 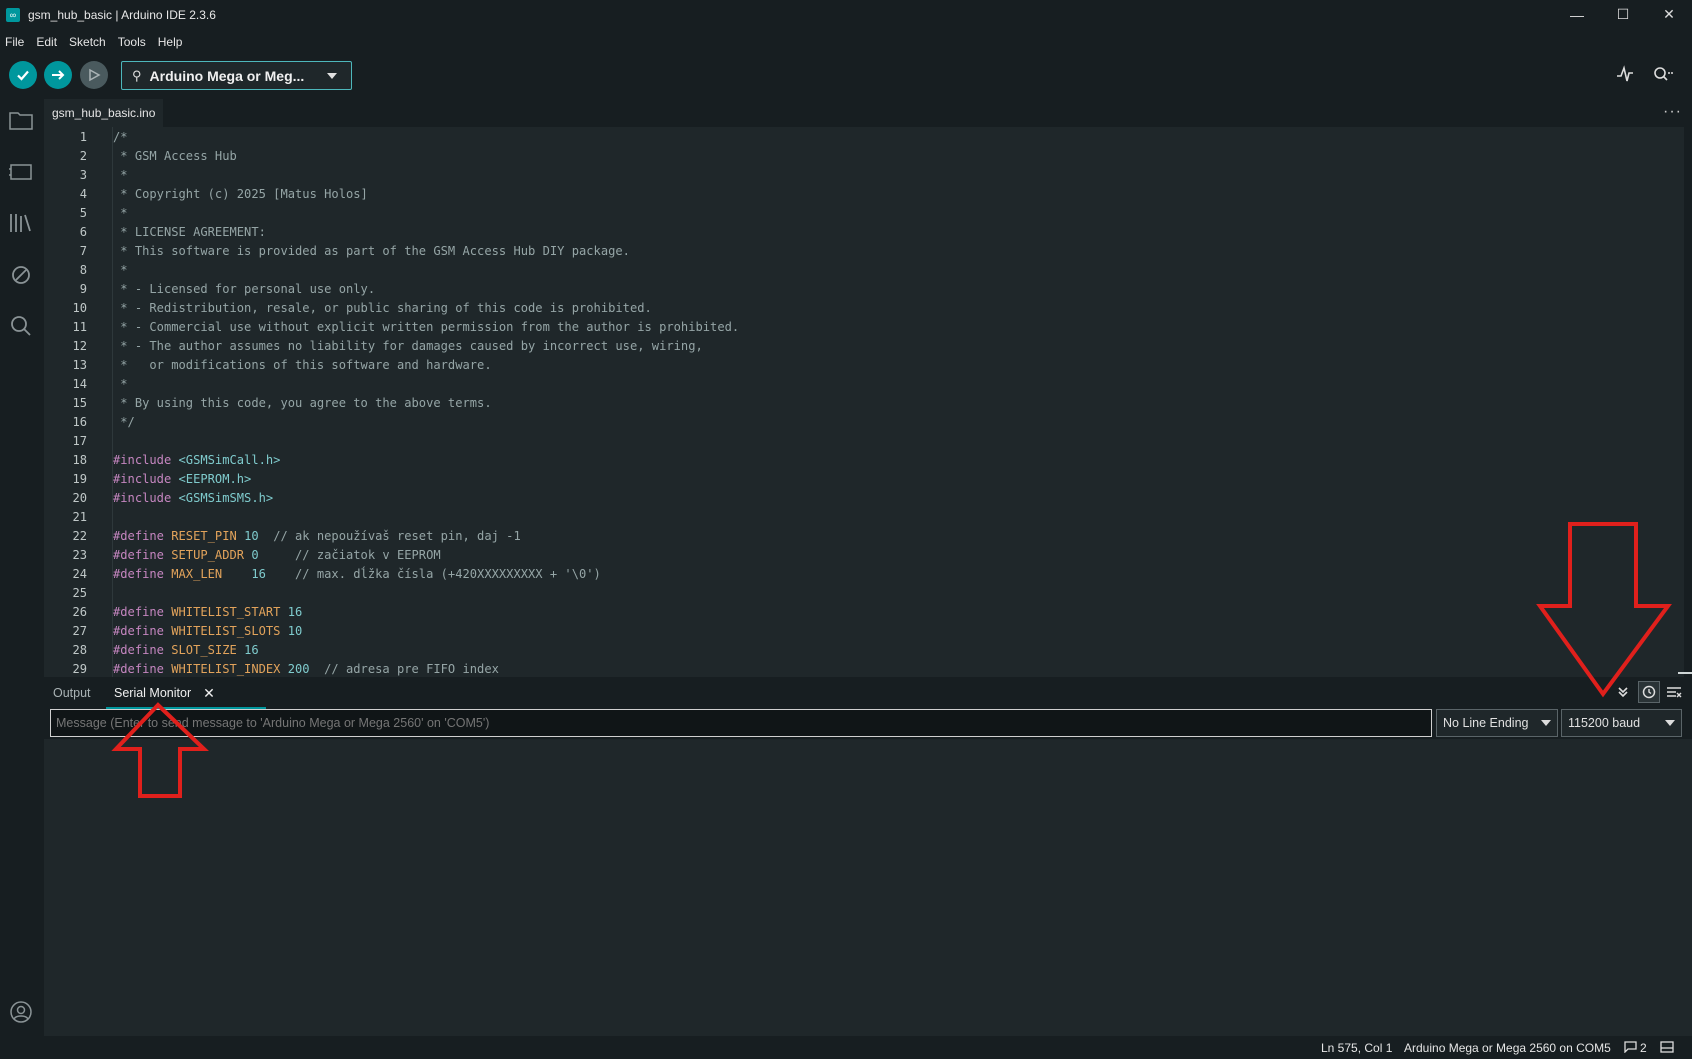 What do you see at coordinates (1663, 76) in the screenshot?
I see `serial-monitor-icon` at bounding box center [1663, 76].